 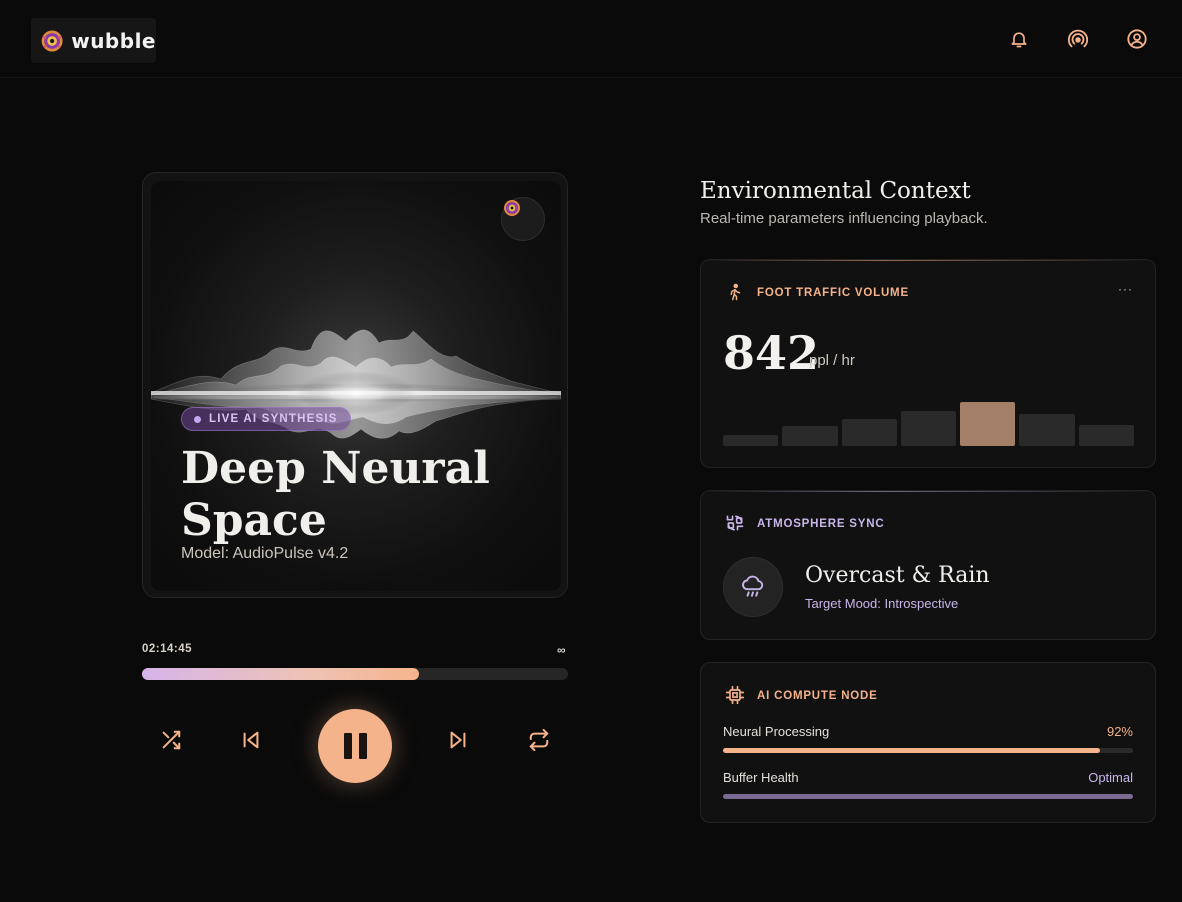 What do you see at coordinates (735, 523) in the screenshot?
I see `sync-icon` at bounding box center [735, 523].